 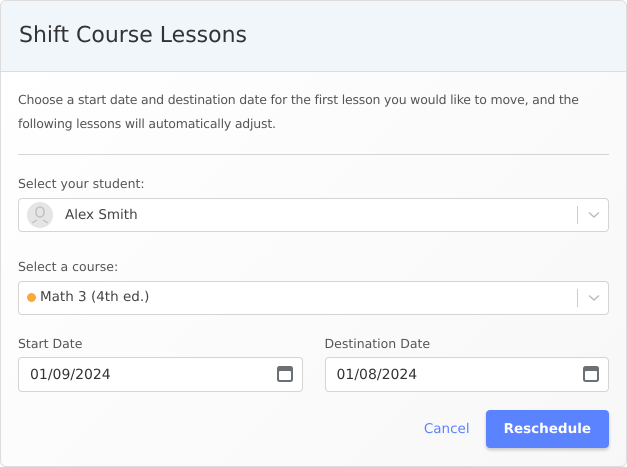 What do you see at coordinates (313, 215) in the screenshot?
I see `student-select: Alex Smith` at bounding box center [313, 215].